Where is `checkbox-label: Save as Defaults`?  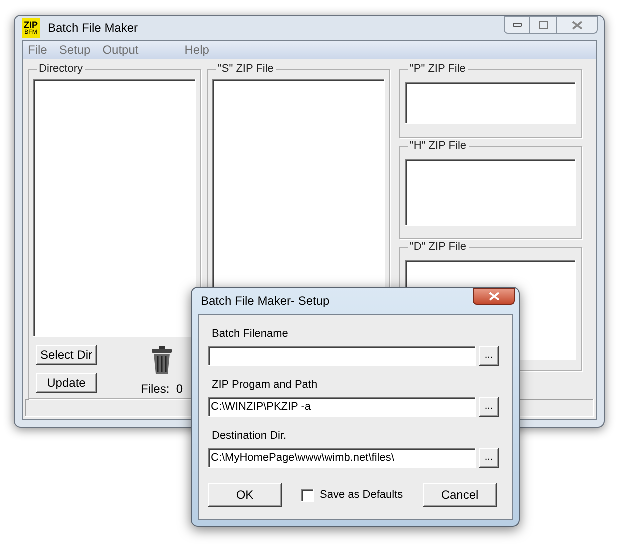 checkbox-label: Save as Defaults is located at coordinates (362, 495).